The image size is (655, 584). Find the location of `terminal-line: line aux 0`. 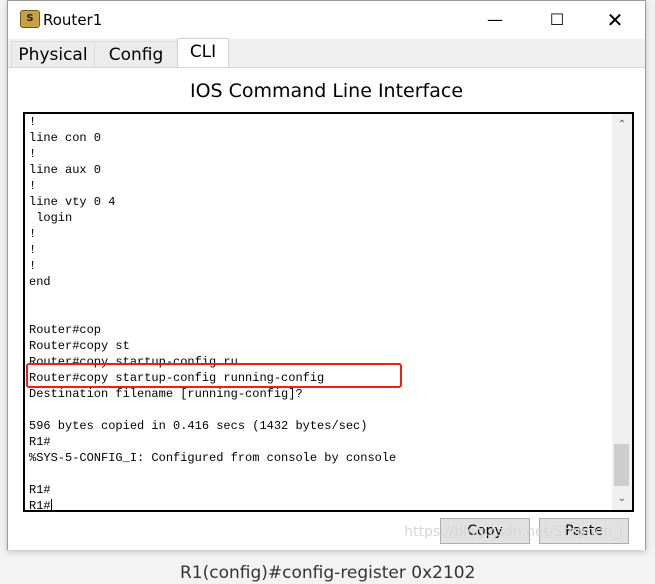

terminal-line: line aux 0 is located at coordinates (65, 170).